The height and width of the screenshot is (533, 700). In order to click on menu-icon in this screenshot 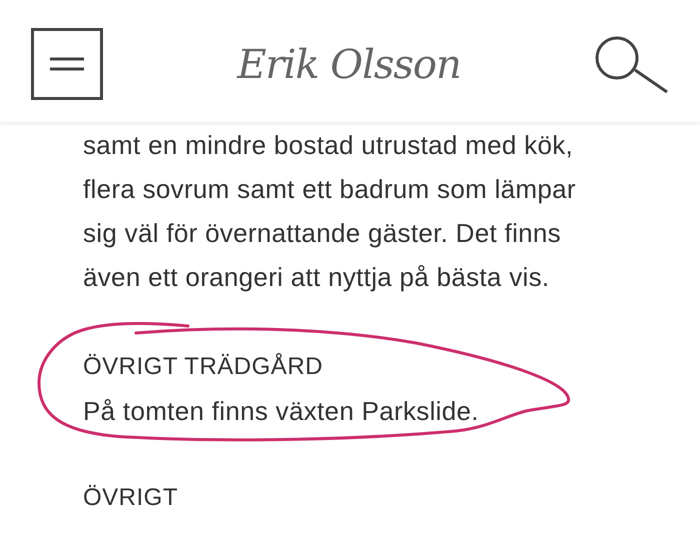, I will do `click(67, 64)`.